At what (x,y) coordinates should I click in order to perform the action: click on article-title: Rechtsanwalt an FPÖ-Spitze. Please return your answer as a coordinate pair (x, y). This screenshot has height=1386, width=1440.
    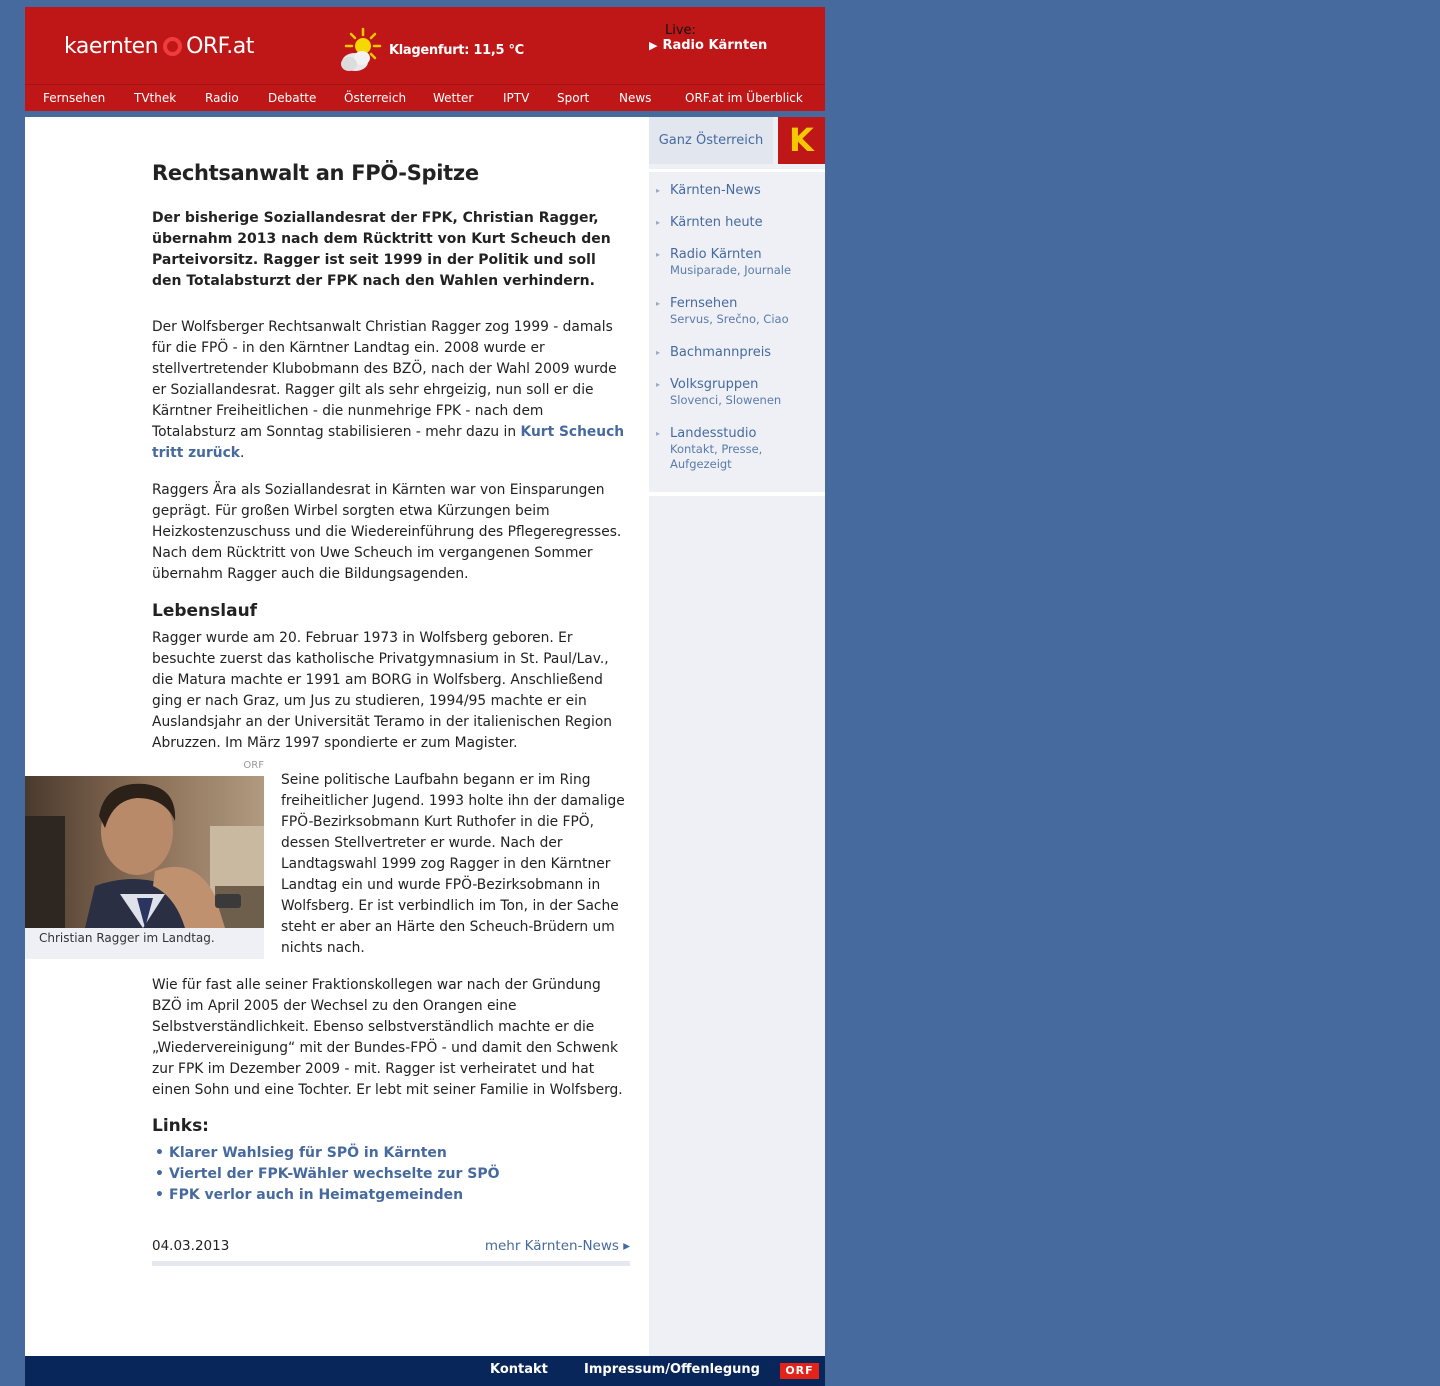
    Looking at the image, I should click on (315, 173).